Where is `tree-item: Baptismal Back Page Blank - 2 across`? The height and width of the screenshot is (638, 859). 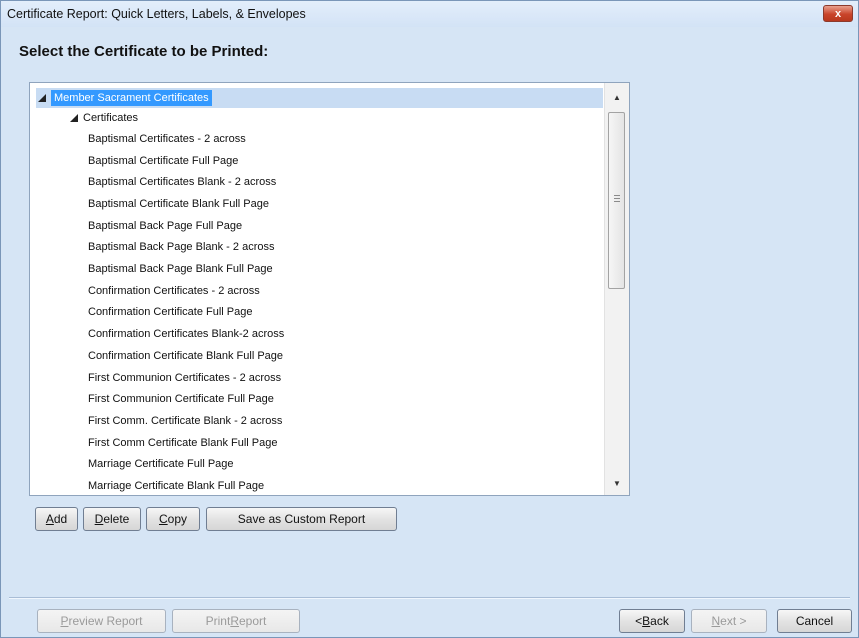 tree-item: Baptismal Back Page Blank - 2 across is located at coordinates (181, 247).